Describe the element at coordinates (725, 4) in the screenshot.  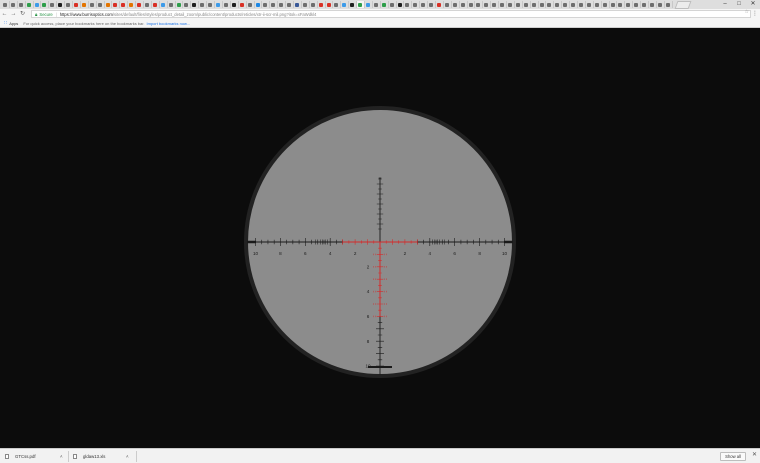
I see `minimize-button: –` at that location.